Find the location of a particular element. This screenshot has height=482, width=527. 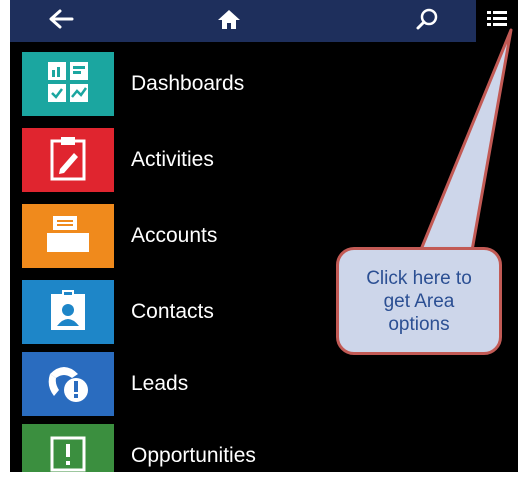

nav-label-dashboards: Dashboards is located at coordinates (188, 83).